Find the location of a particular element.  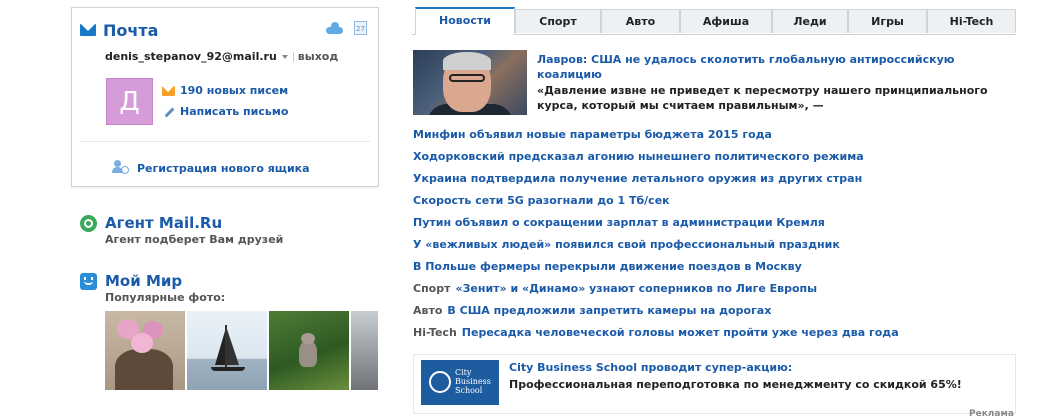

news-rubric: Авто is located at coordinates (427, 310).